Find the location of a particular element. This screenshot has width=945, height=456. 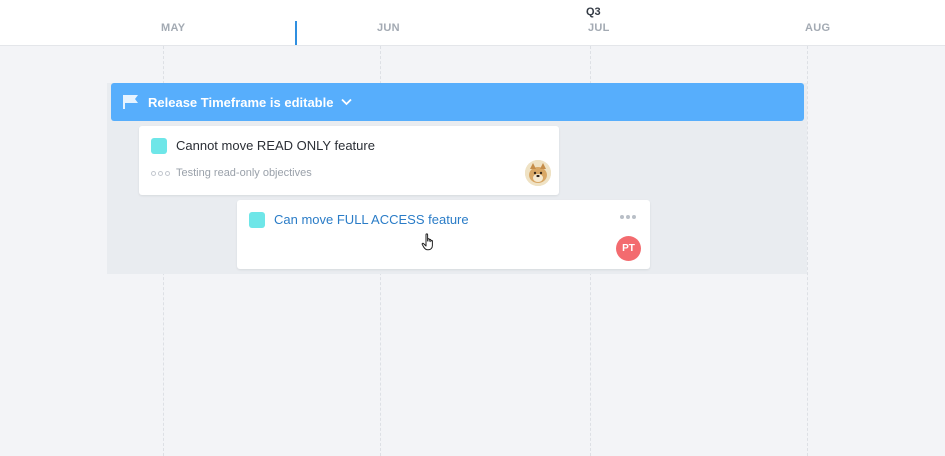

month-label-may: MAY is located at coordinates (173, 28).